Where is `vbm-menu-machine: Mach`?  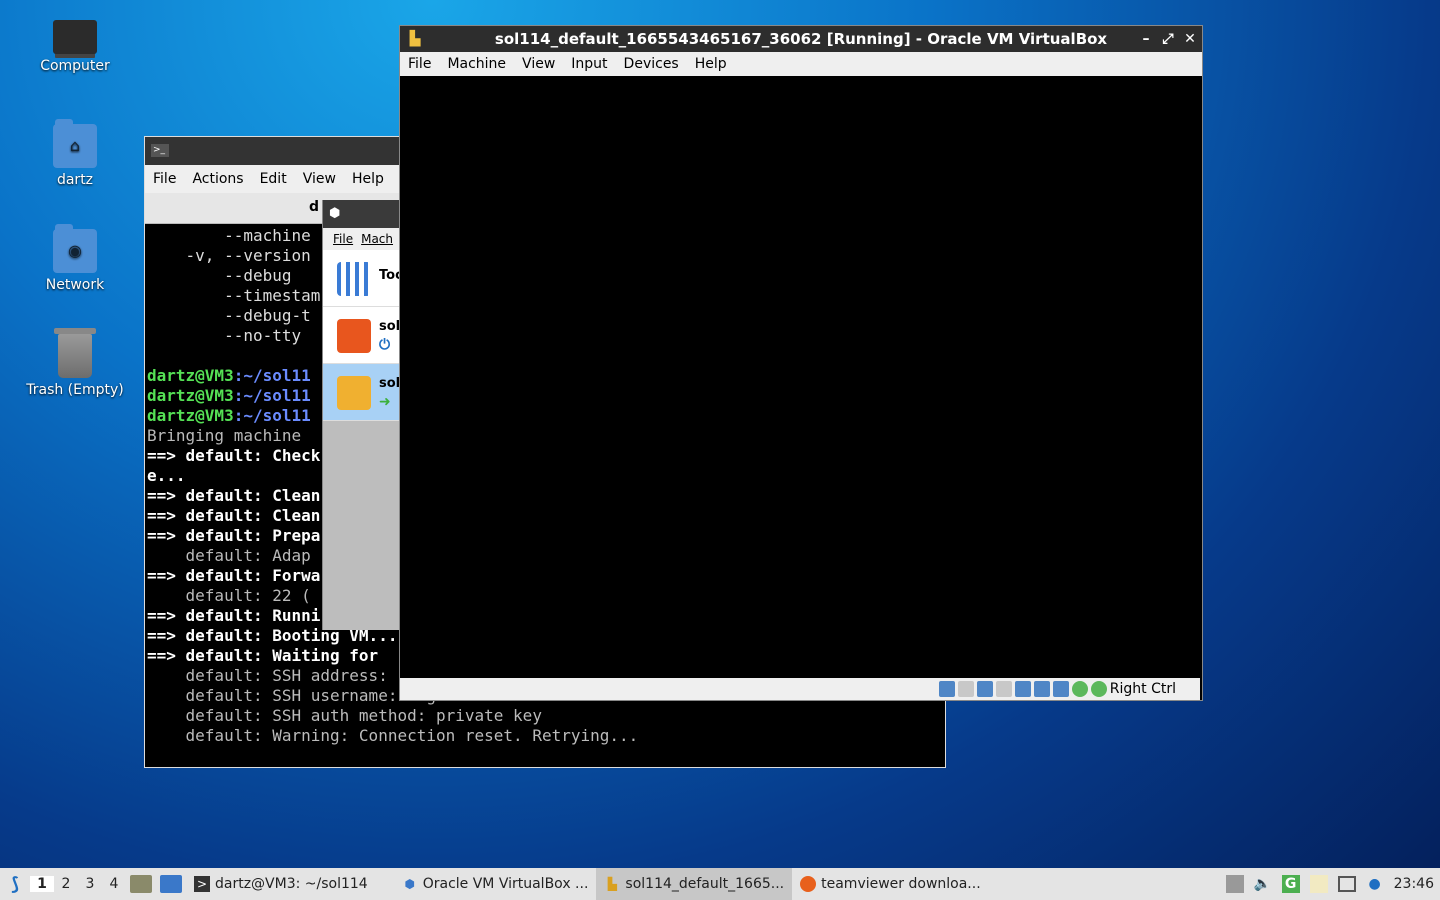
vbm-menu-machine: Mach is located at coordinates (379, 239).